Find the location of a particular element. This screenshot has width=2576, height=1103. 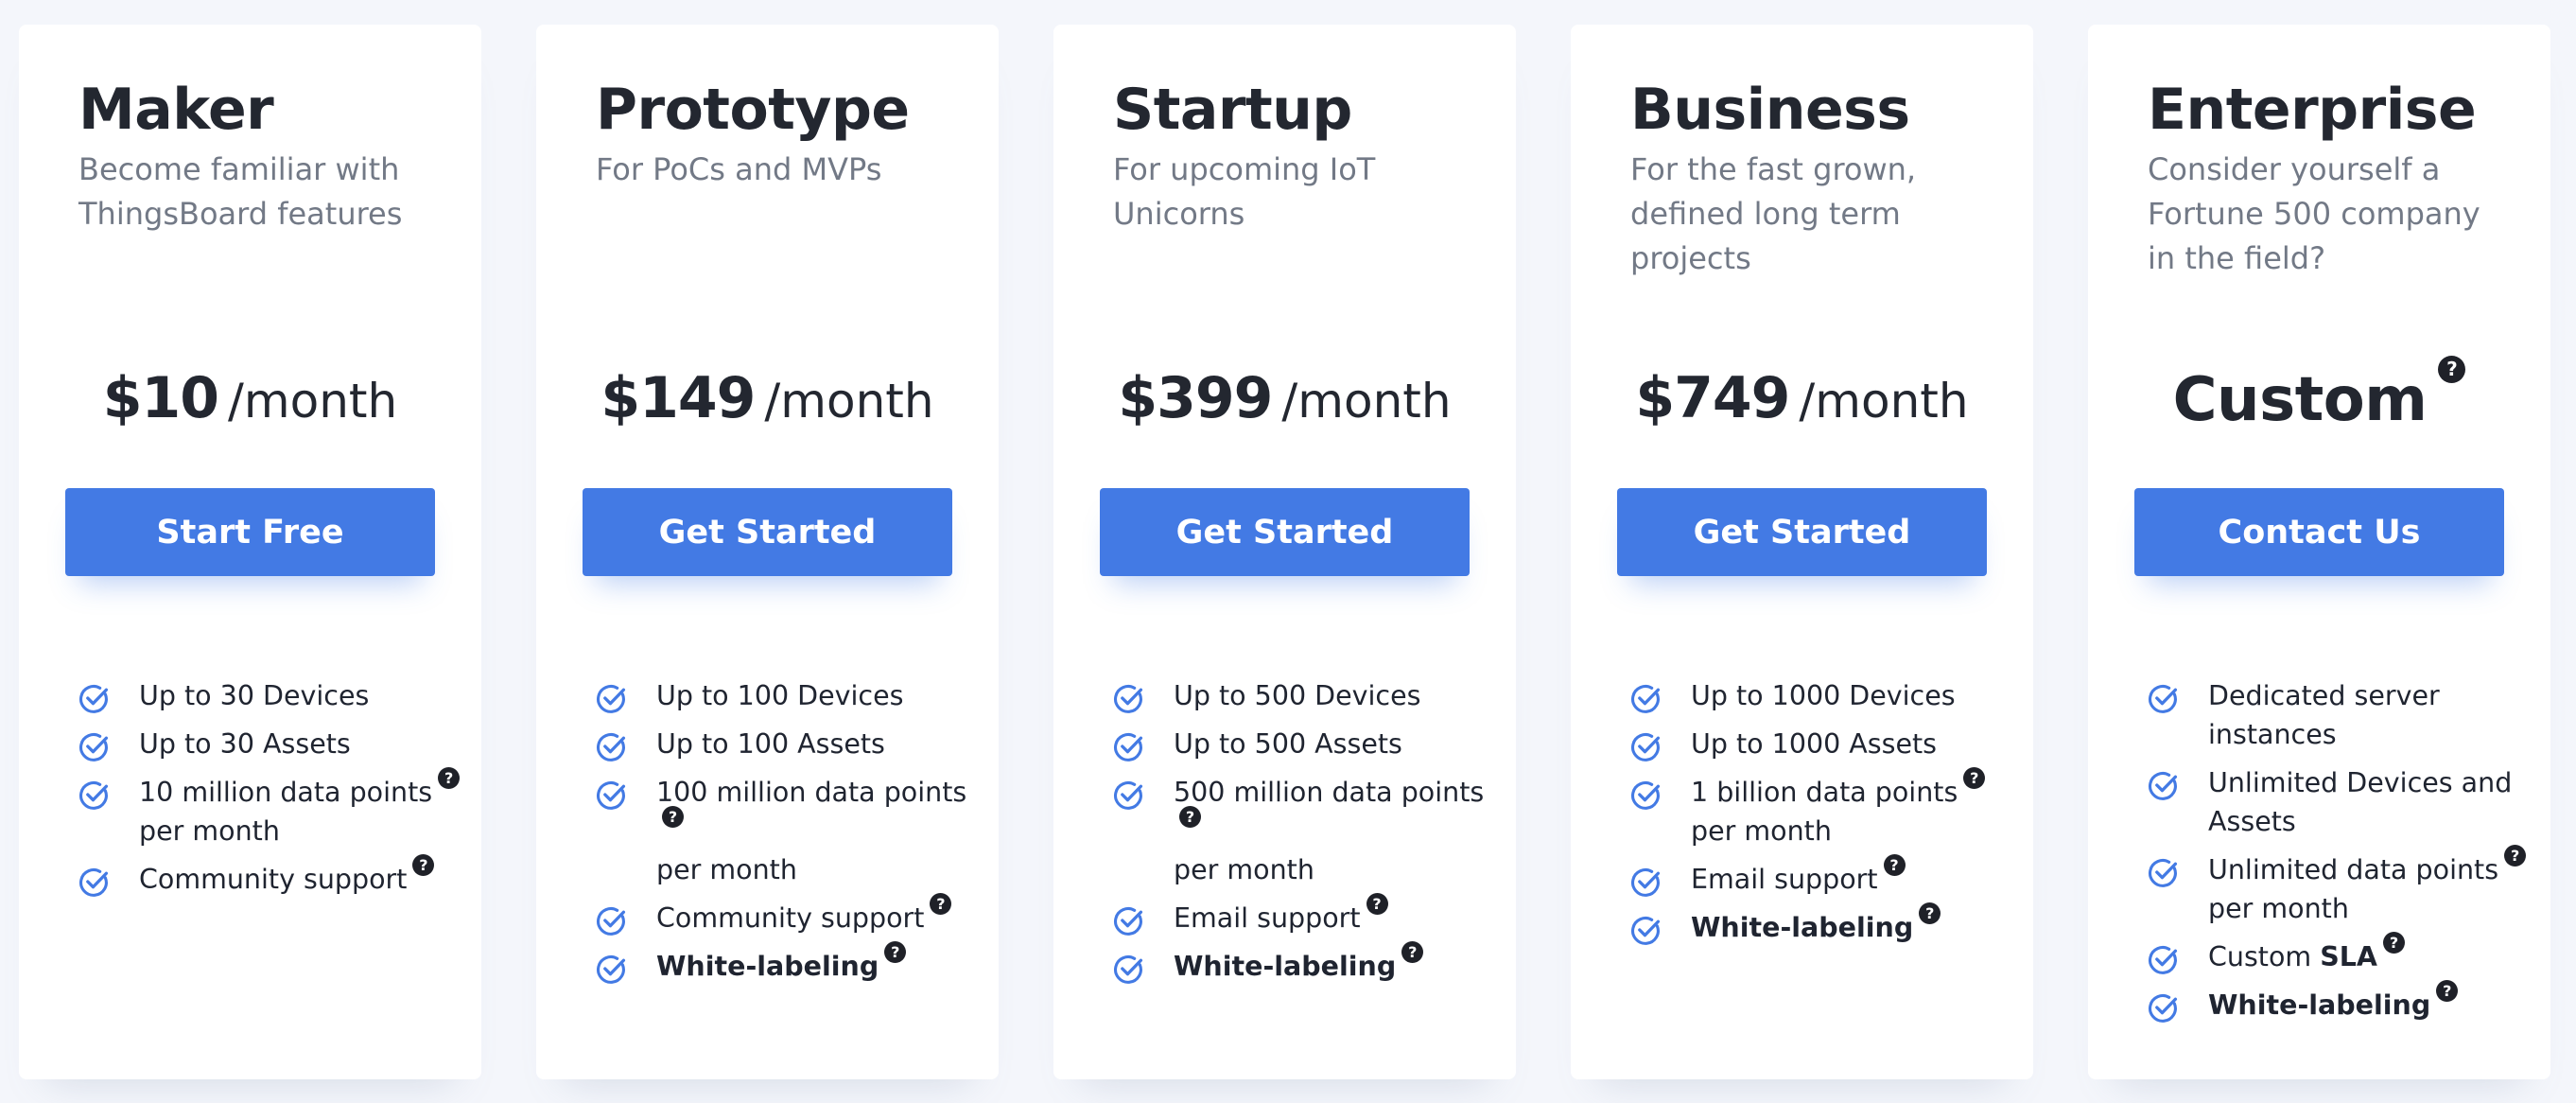

feature-text: Up to 30 Devices is located at coordinates (255, 695).